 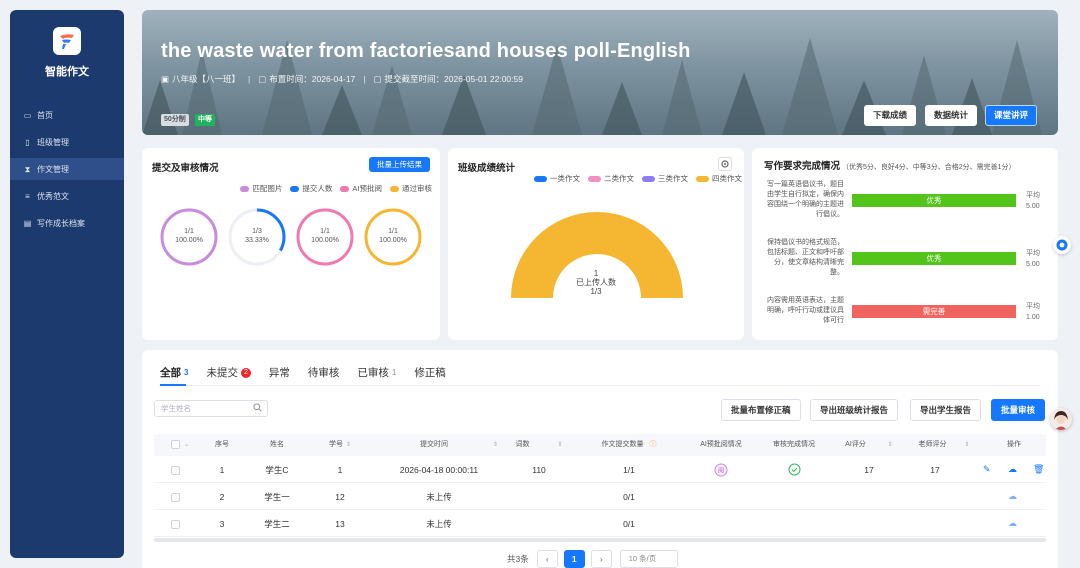 I want to click on batch-assign-revision-button: 批量布置修正稿, so click(x=761, y=410).